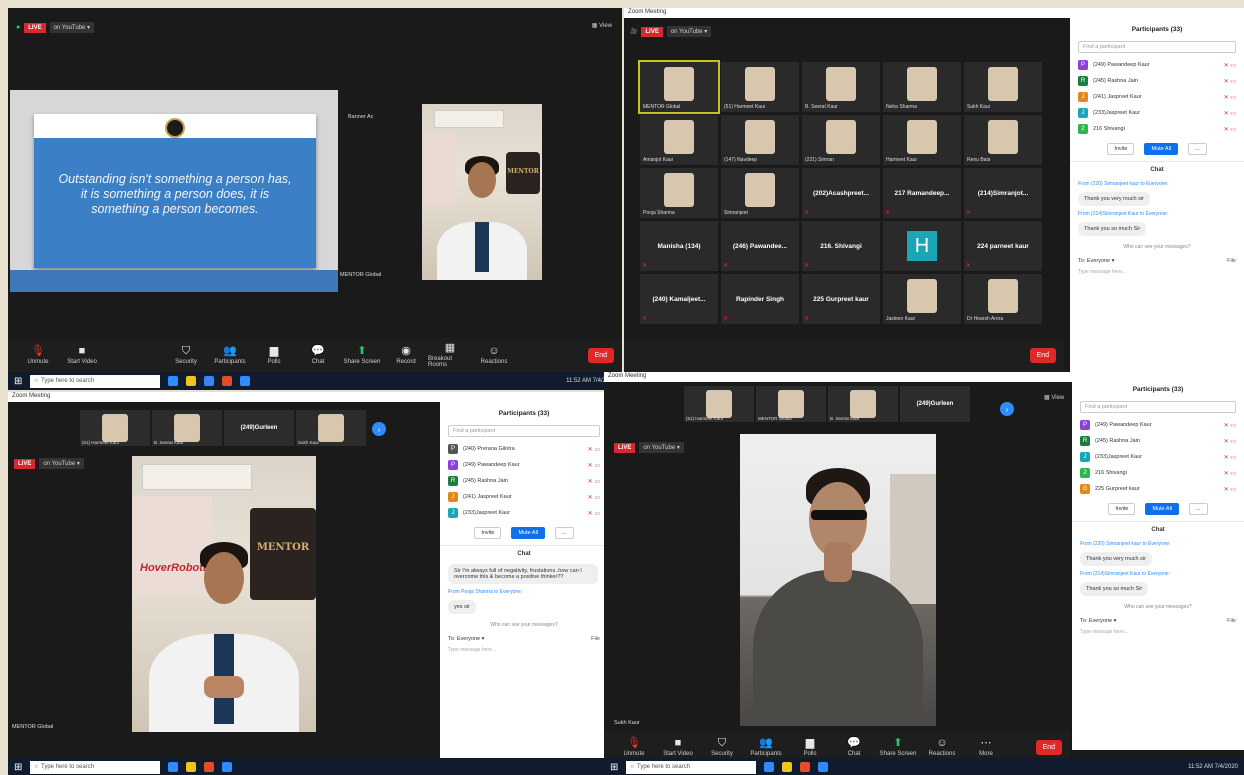  What do you see at coordinates (935, 404) in the screenshot?
I see `participant-tile: (249)Gurleen` at bounding box center [935, 404].